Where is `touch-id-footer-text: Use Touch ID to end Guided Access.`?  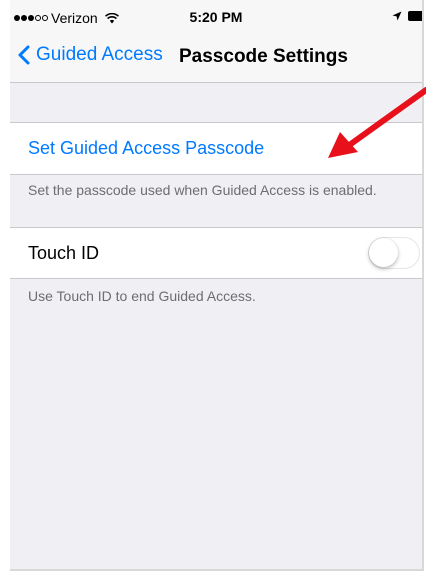 touch-id-footer-text: Use Touch ID to end Guided Access. is located at coordinates (142, 296).